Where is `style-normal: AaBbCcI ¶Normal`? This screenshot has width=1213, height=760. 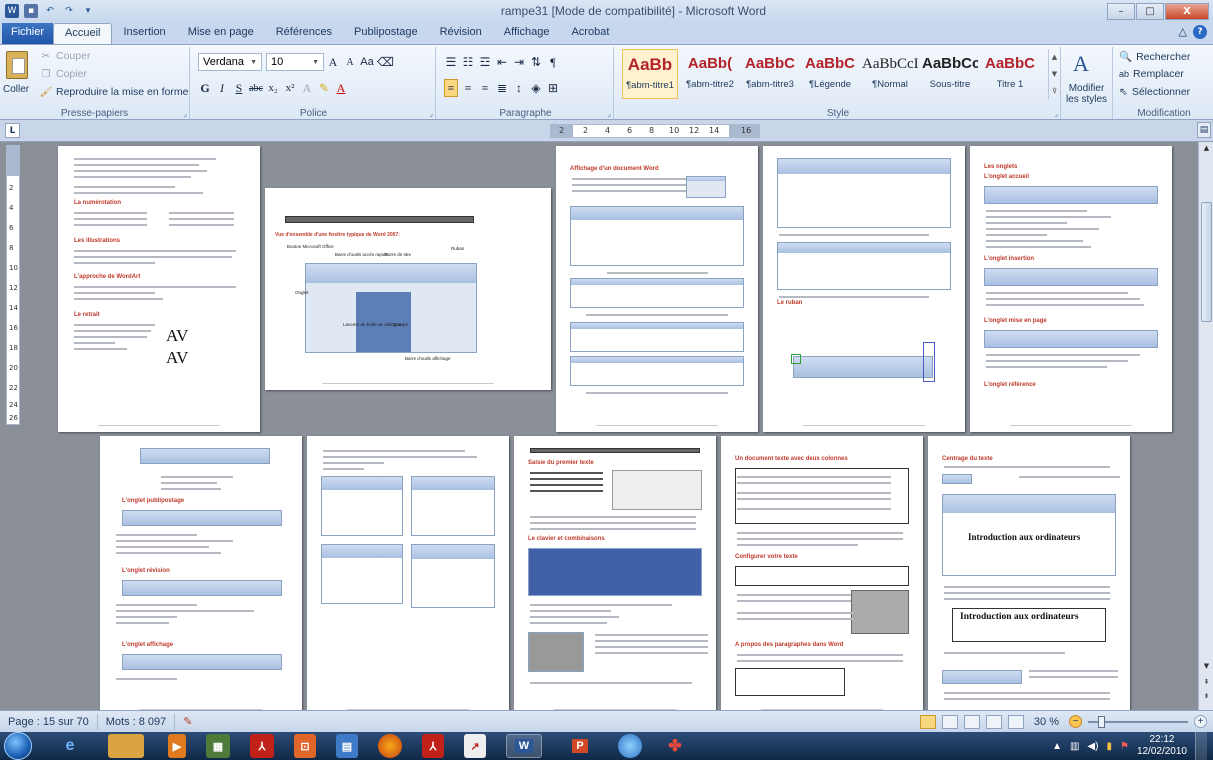 style-normal: AaBbCcI ¶Normal is located at coordinates (890, 74).